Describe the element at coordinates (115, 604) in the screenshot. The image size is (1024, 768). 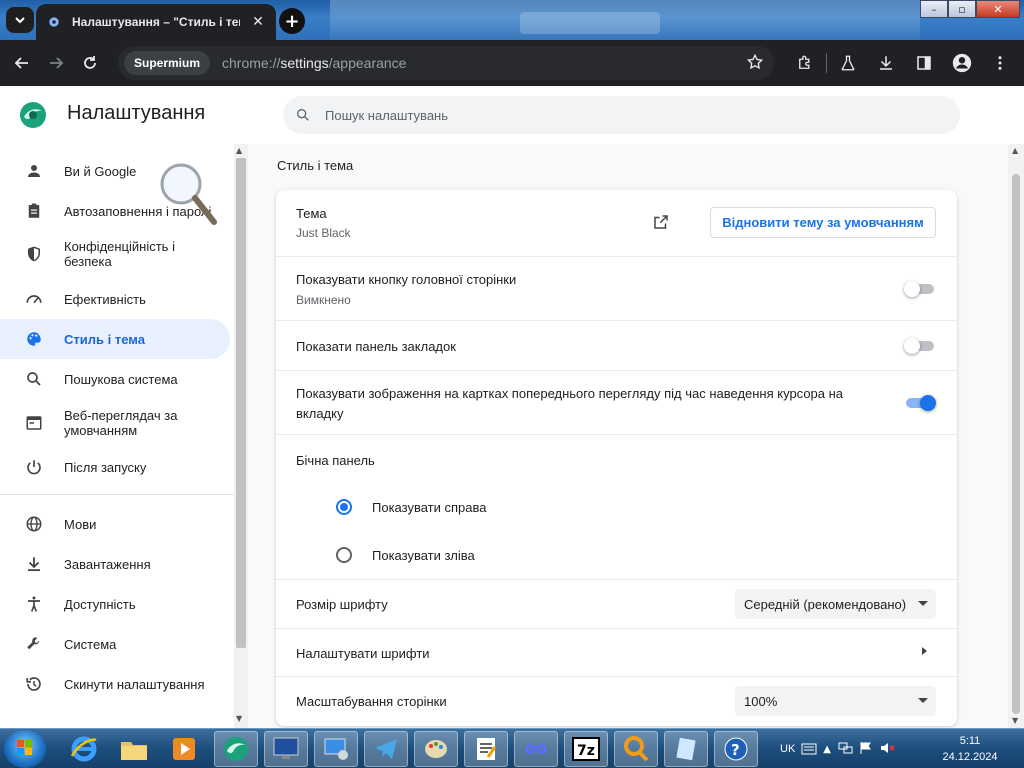
I see `sidebar-item-accessibility: Доступність` at that location.